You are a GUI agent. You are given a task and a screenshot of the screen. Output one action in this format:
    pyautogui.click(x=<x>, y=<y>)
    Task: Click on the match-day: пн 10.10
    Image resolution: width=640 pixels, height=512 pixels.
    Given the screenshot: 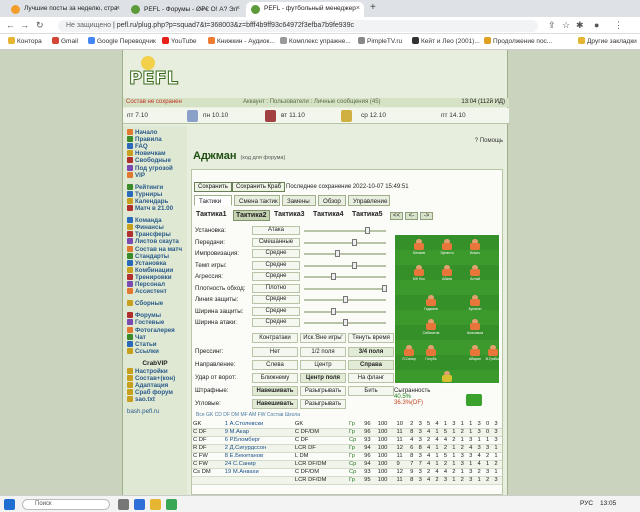 What is the action you would take?
    pyautogui.click(x=215, y=115)
    